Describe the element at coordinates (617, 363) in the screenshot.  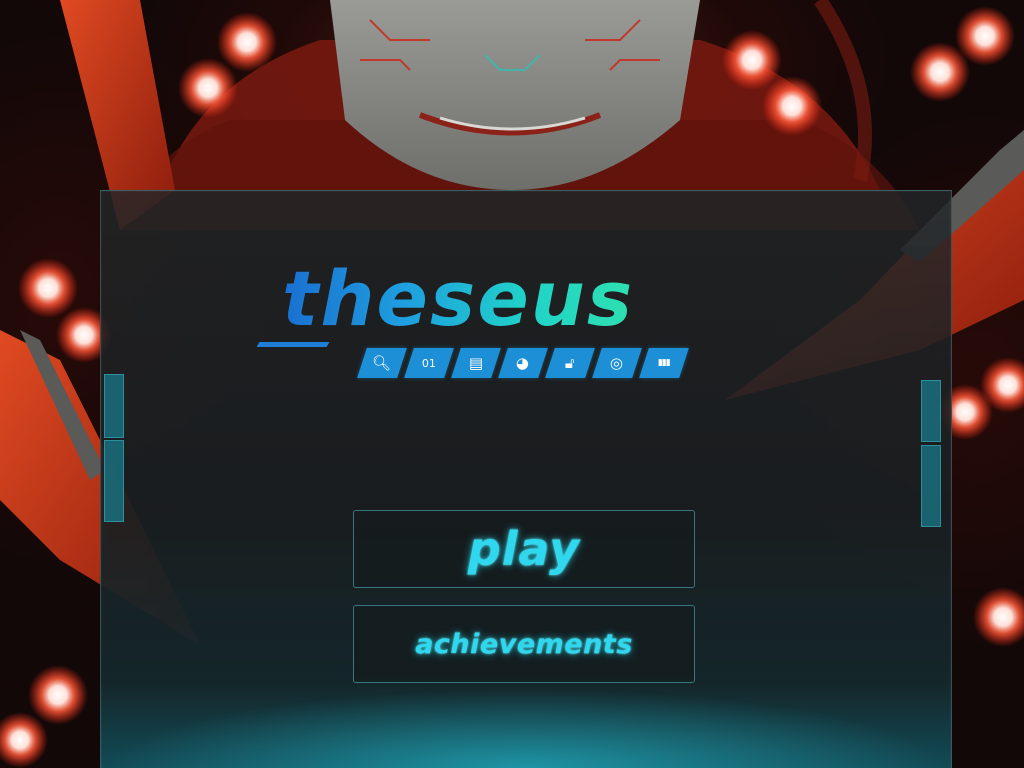
I see `spiral-icon: ◎` at that location.